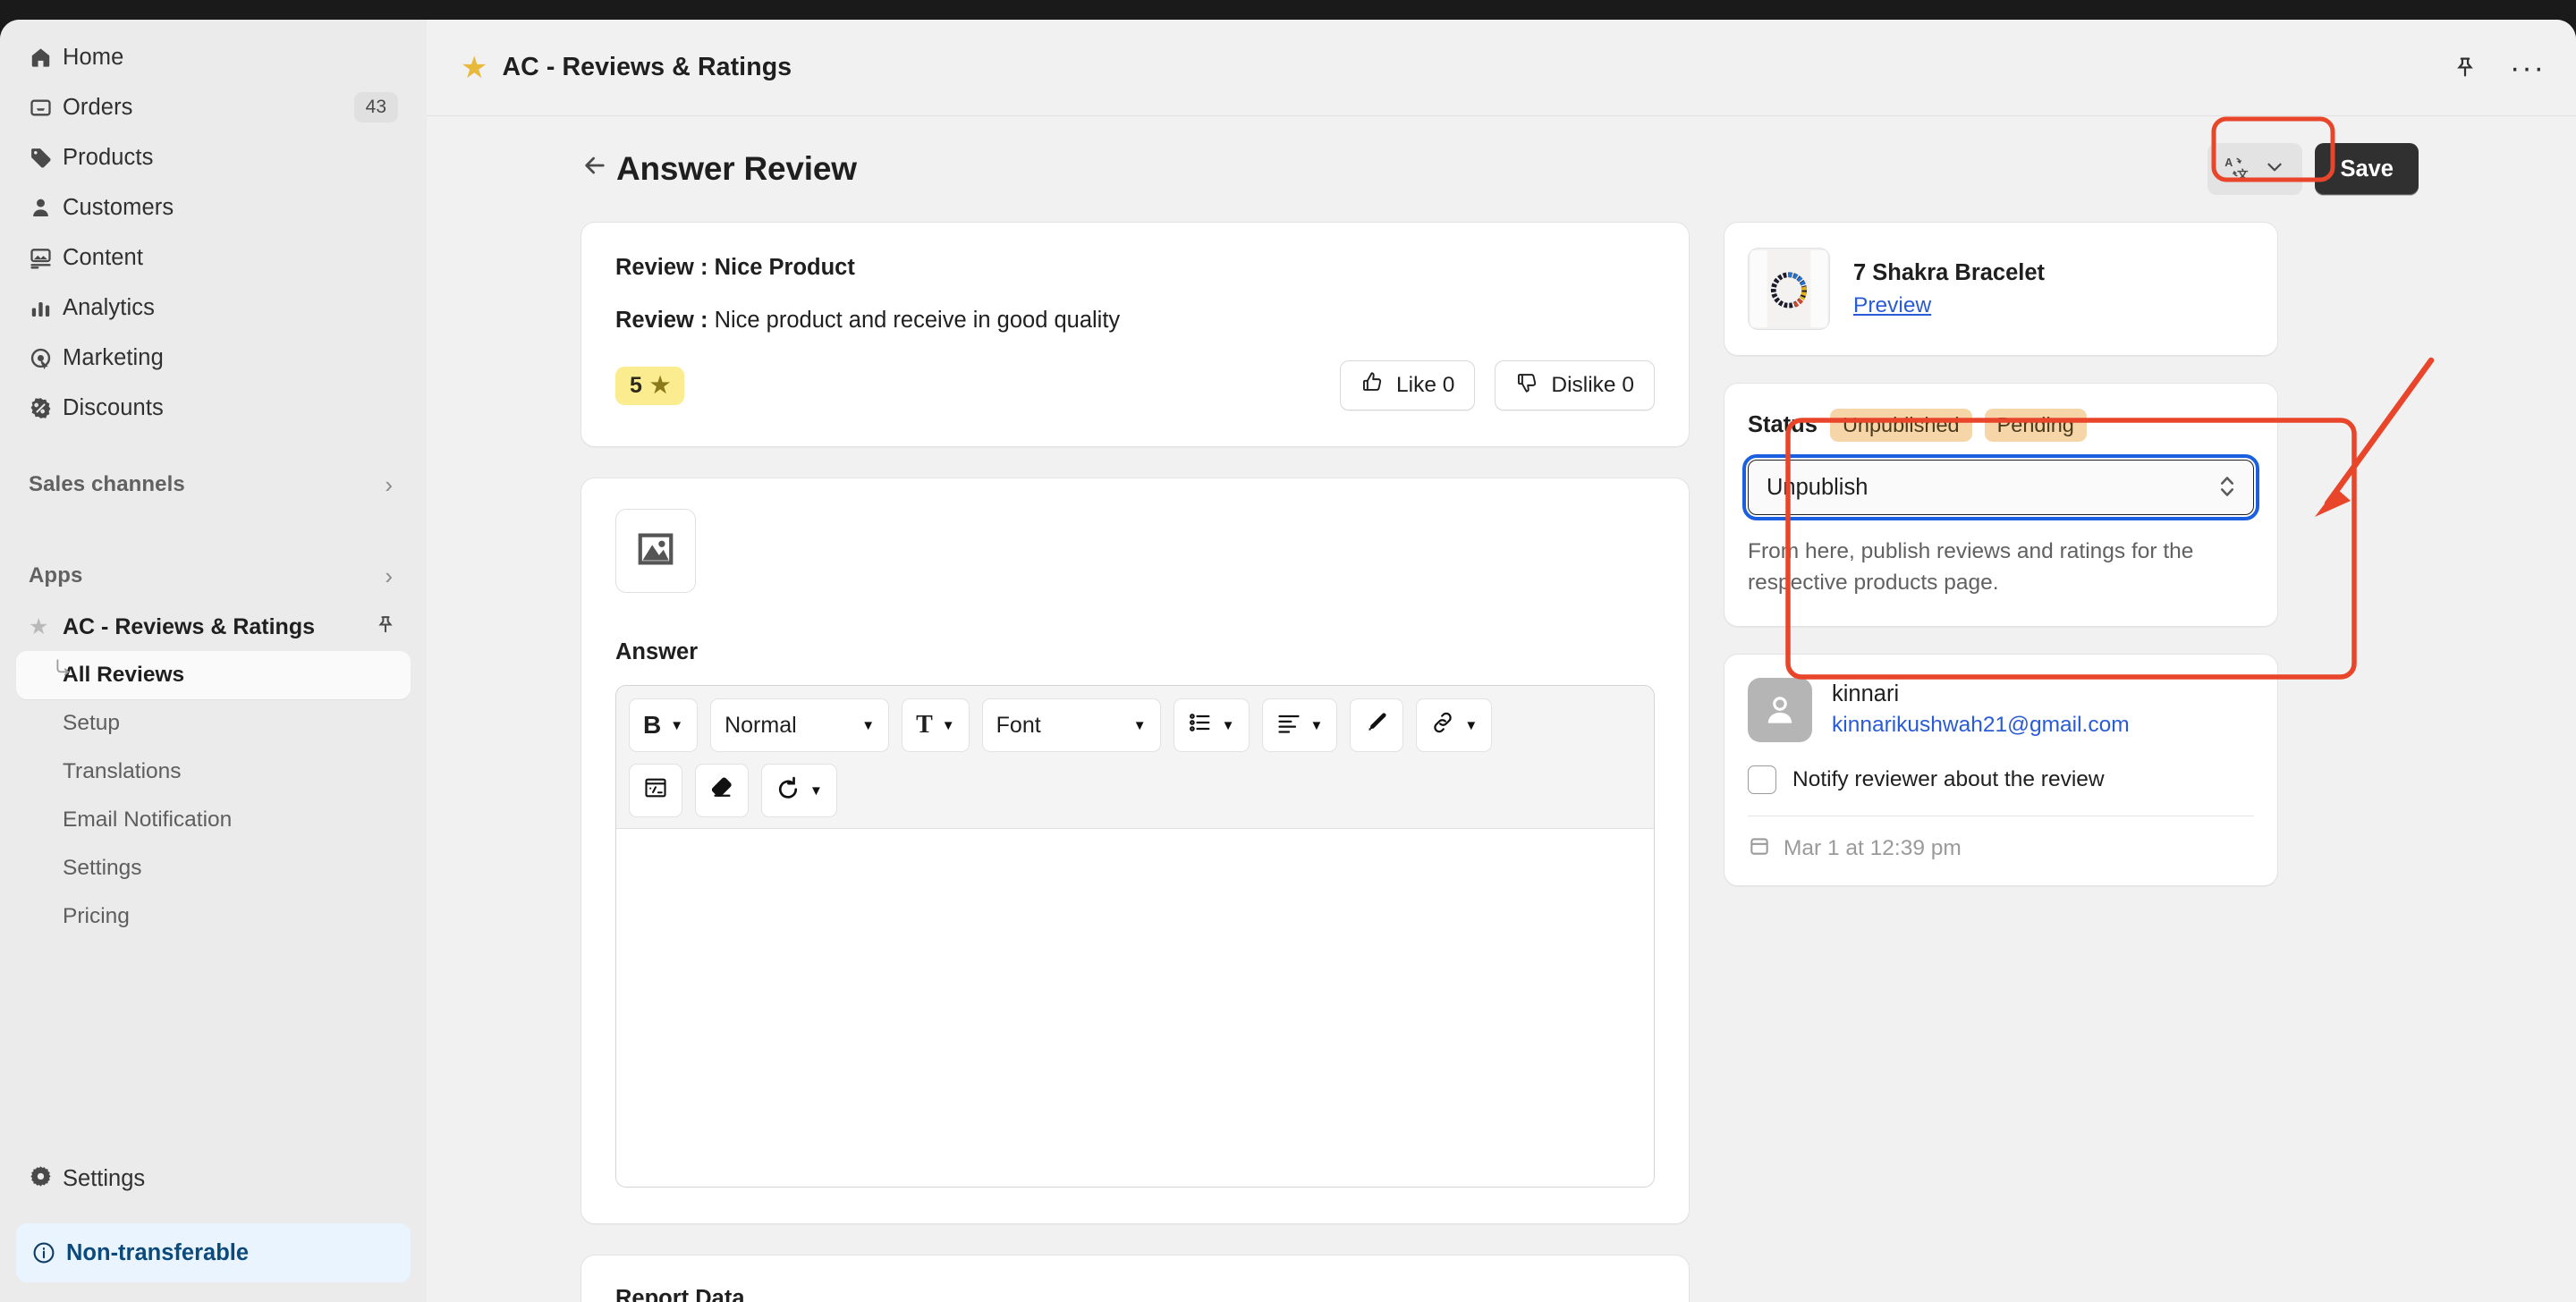  What do you see at coordinates (213, 308) in the screenshot?
I see `sidebar-item-analytics: Analytics` at bounding box center [213, 308].